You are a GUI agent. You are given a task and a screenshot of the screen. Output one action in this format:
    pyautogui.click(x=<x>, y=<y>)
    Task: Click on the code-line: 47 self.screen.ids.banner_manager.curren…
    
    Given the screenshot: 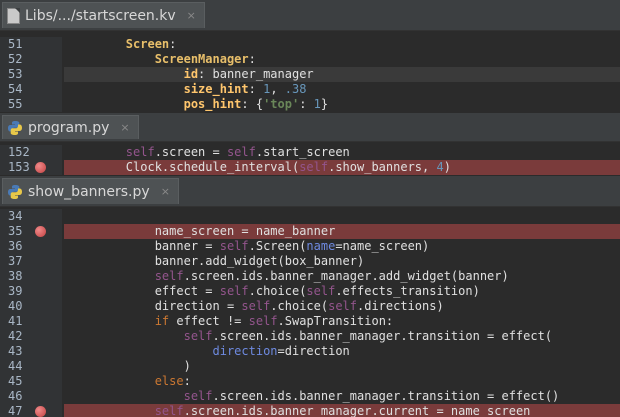 What is the action you would take?
    pyautogui.click(x=310, y=410)
    